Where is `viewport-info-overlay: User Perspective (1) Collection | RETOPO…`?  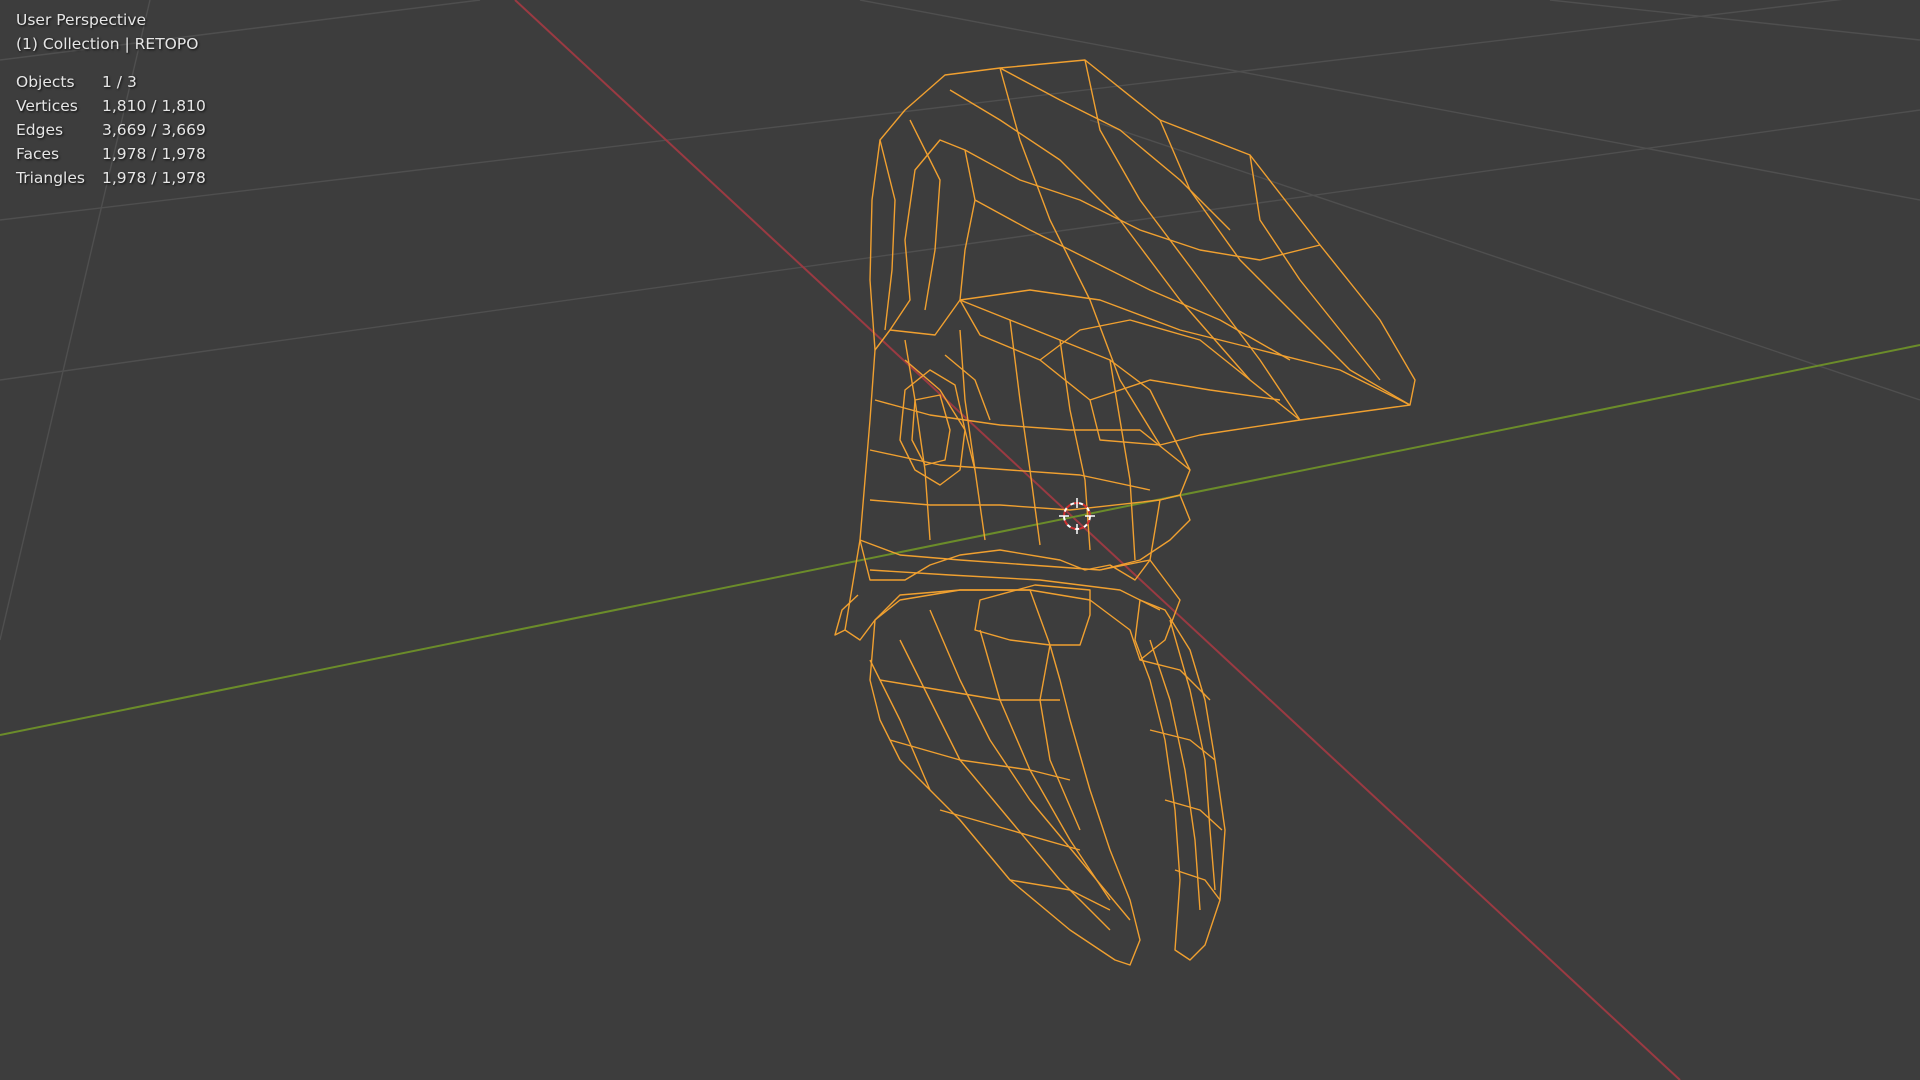
viewport-info-overlay: User Perspective (1) Collection | RETOPO… is located at coordinates (111, 99).